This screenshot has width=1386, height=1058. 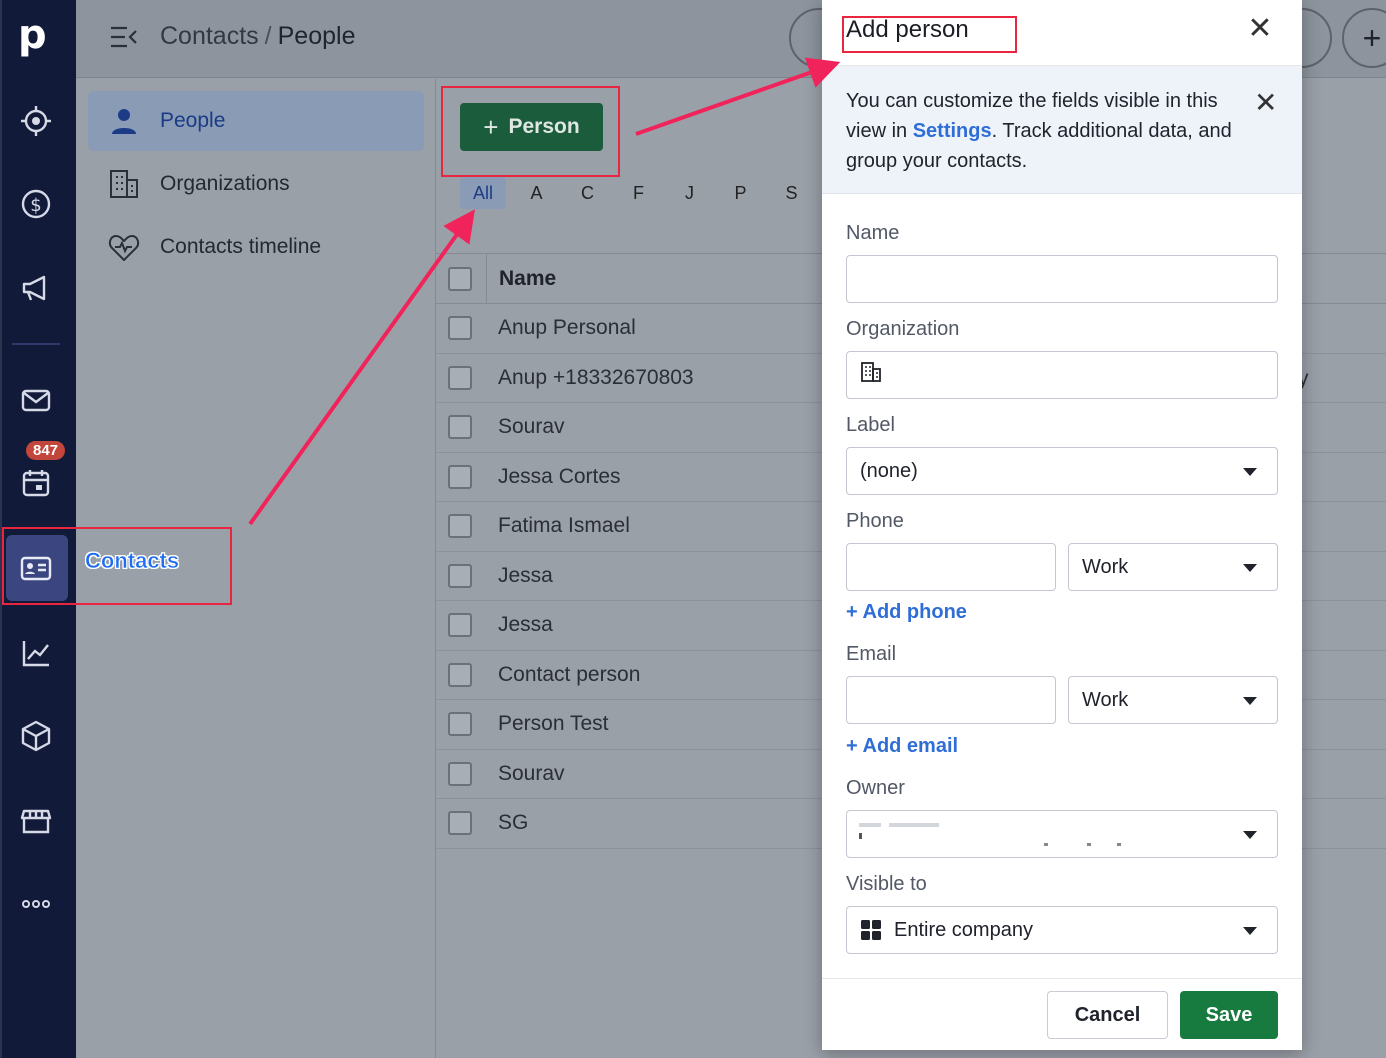 I want to click on person-name: Fatima Ismael, so click(x=564, y=526).